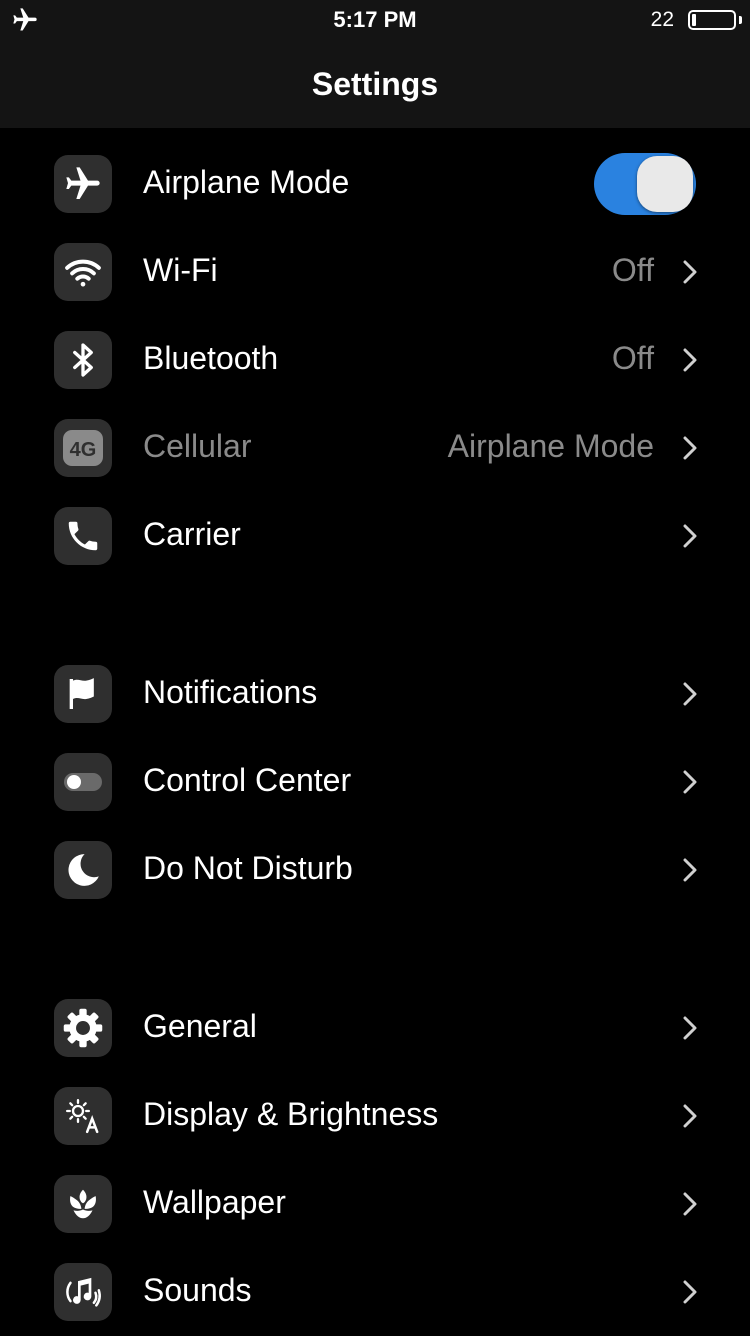  I want to click on flower-icon, so click(83, 1204).